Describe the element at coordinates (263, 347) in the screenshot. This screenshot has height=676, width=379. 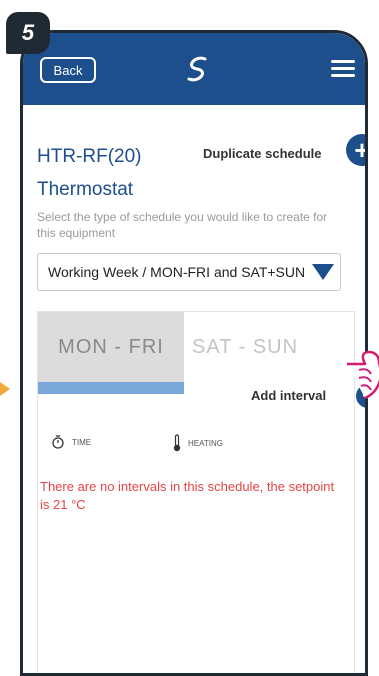
I see `tab-sat-sun: SAT - SUN` at that location.